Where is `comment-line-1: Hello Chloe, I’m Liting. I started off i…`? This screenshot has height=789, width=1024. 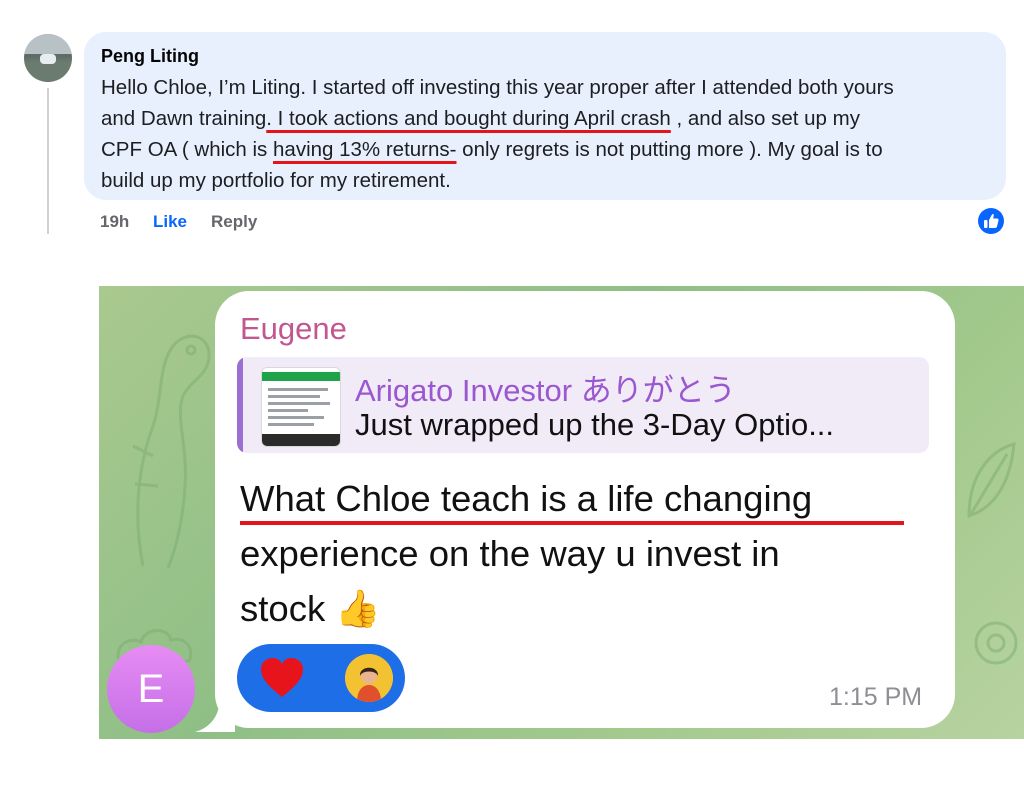 comment-line-1: Hello Chloe, I’m Liting. I started off i… is located at coordinates (497, 87).